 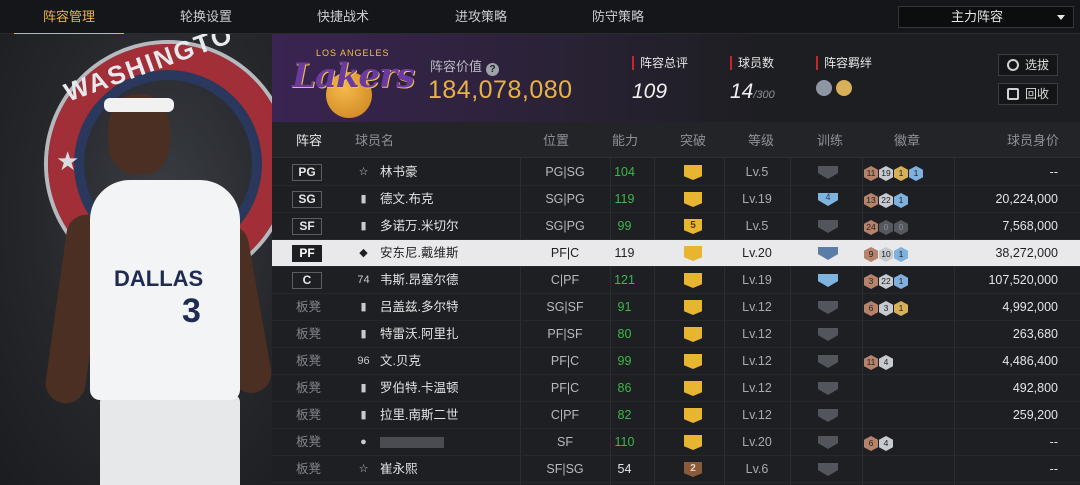 I want to click on slot-position-tag: PF, so click(x=307, y=253).